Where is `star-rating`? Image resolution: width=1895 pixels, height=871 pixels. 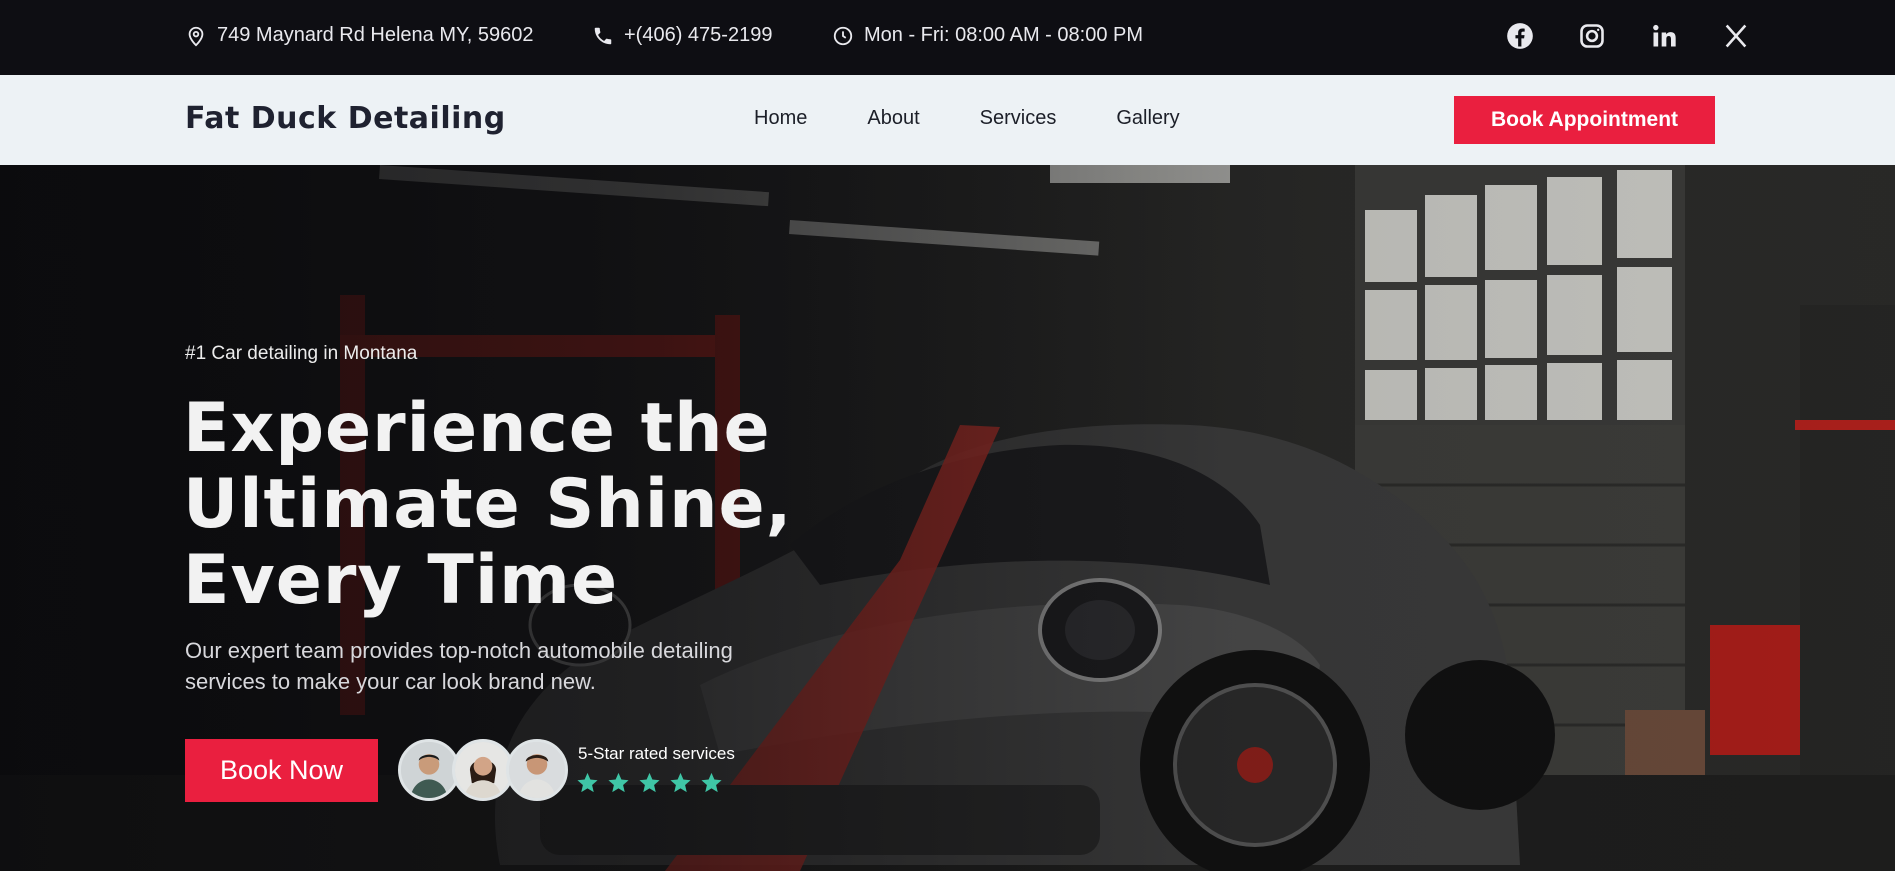 star-rating is located at coordinates (649, 782).